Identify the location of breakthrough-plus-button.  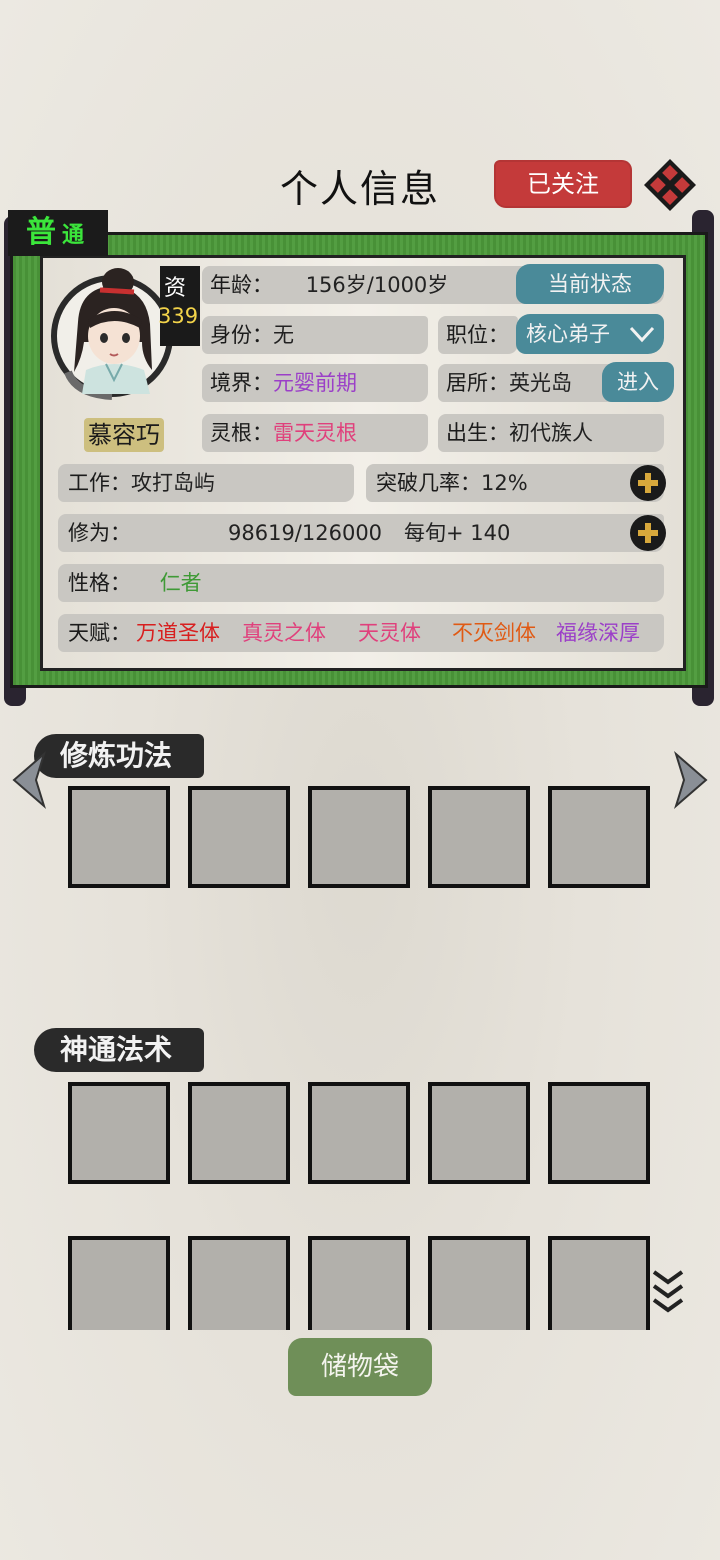
(648, 483).